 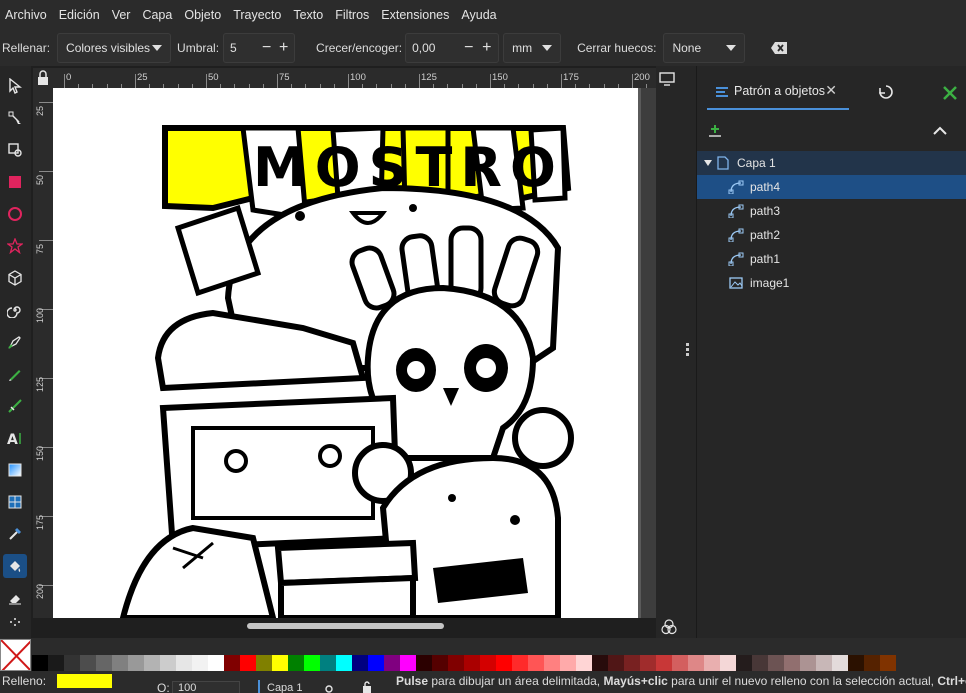 I want to click on grow-shrink-spinbox: 0,00 − +, so click(x=452, y=48).